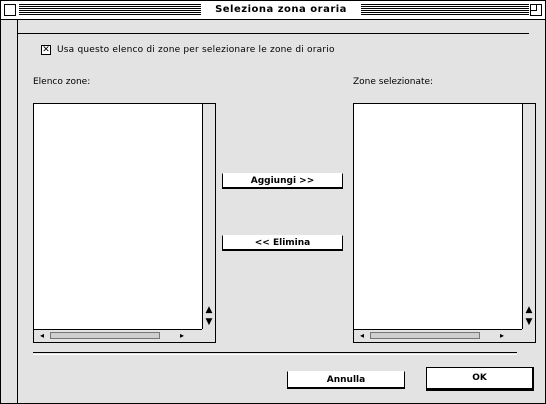 This screenshot has height=404, width=546. What do you see at coordinates (536, 10) in the screenshot?
I see `zoom-box-icon` at bounding box center [536, 10].